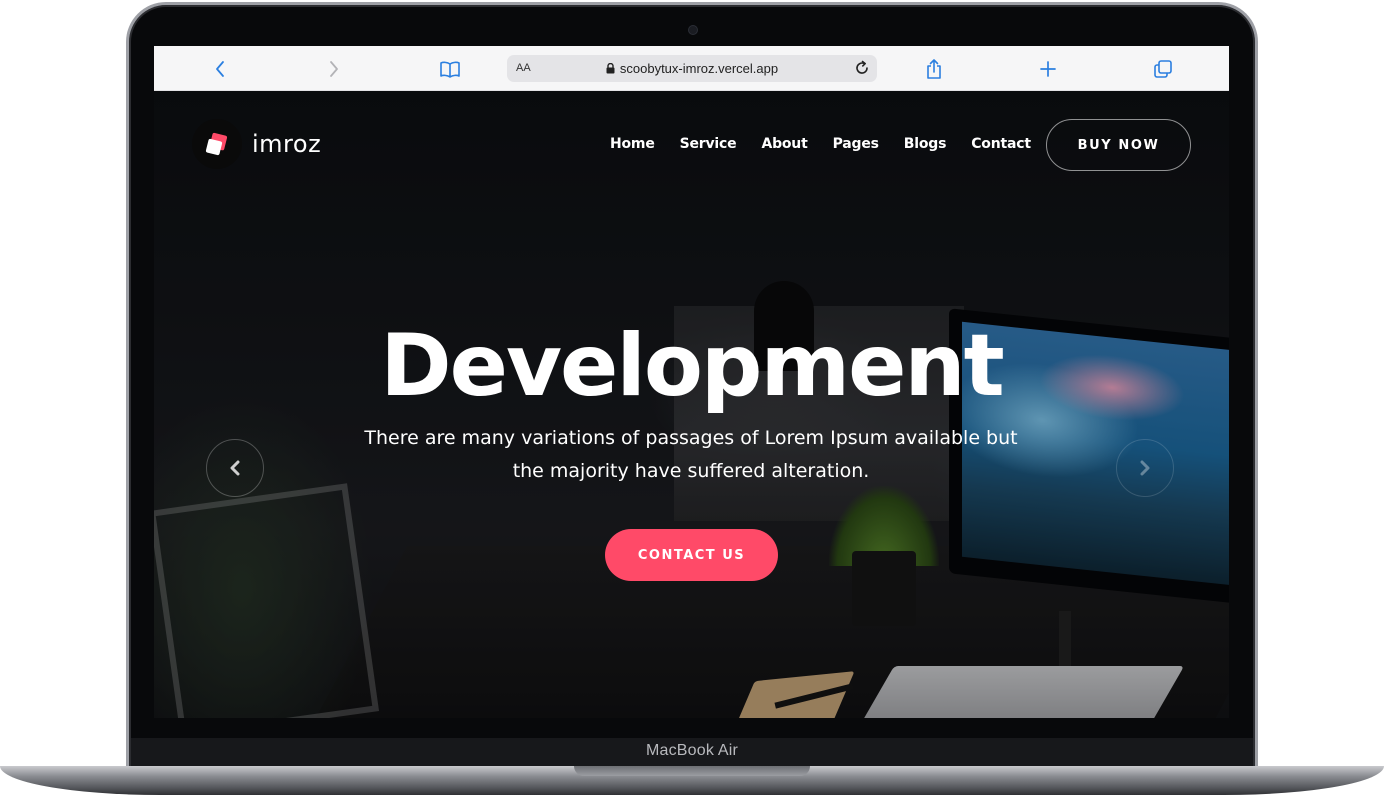 This screenshot has width=1384, height=795. What do you see at coordinates (450, 69) in the screenshot?
I see `bookmarks-icon` at bounding box center [450, 69].